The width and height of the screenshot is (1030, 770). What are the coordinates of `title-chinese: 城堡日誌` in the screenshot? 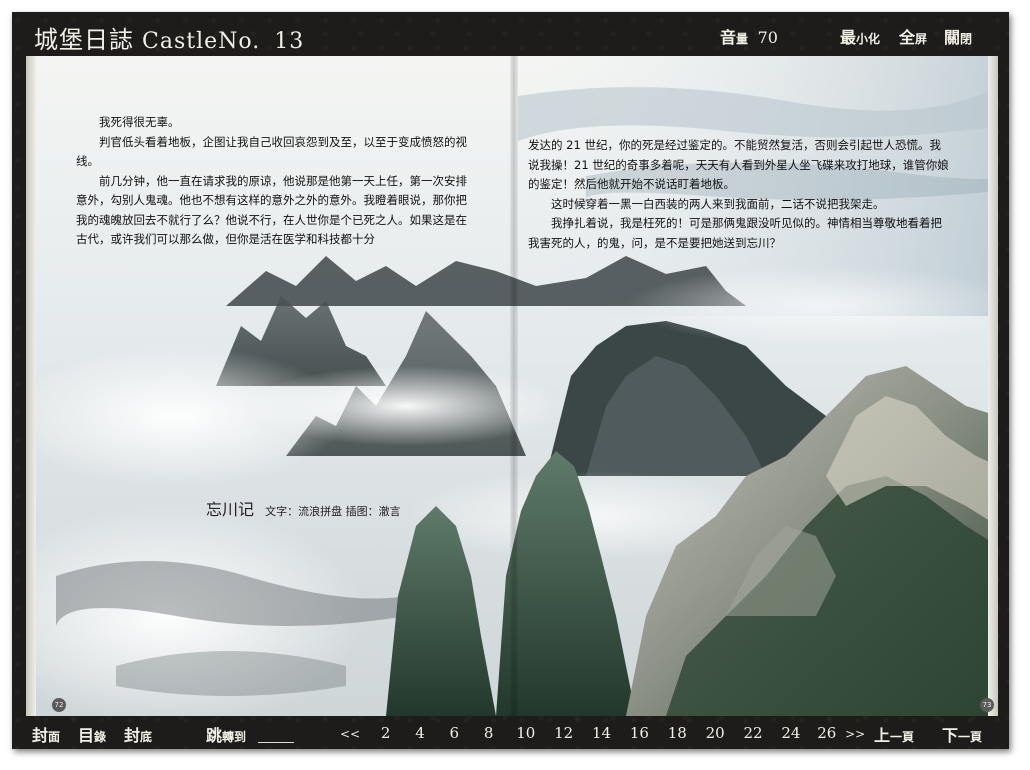 It's located at (84, 40).